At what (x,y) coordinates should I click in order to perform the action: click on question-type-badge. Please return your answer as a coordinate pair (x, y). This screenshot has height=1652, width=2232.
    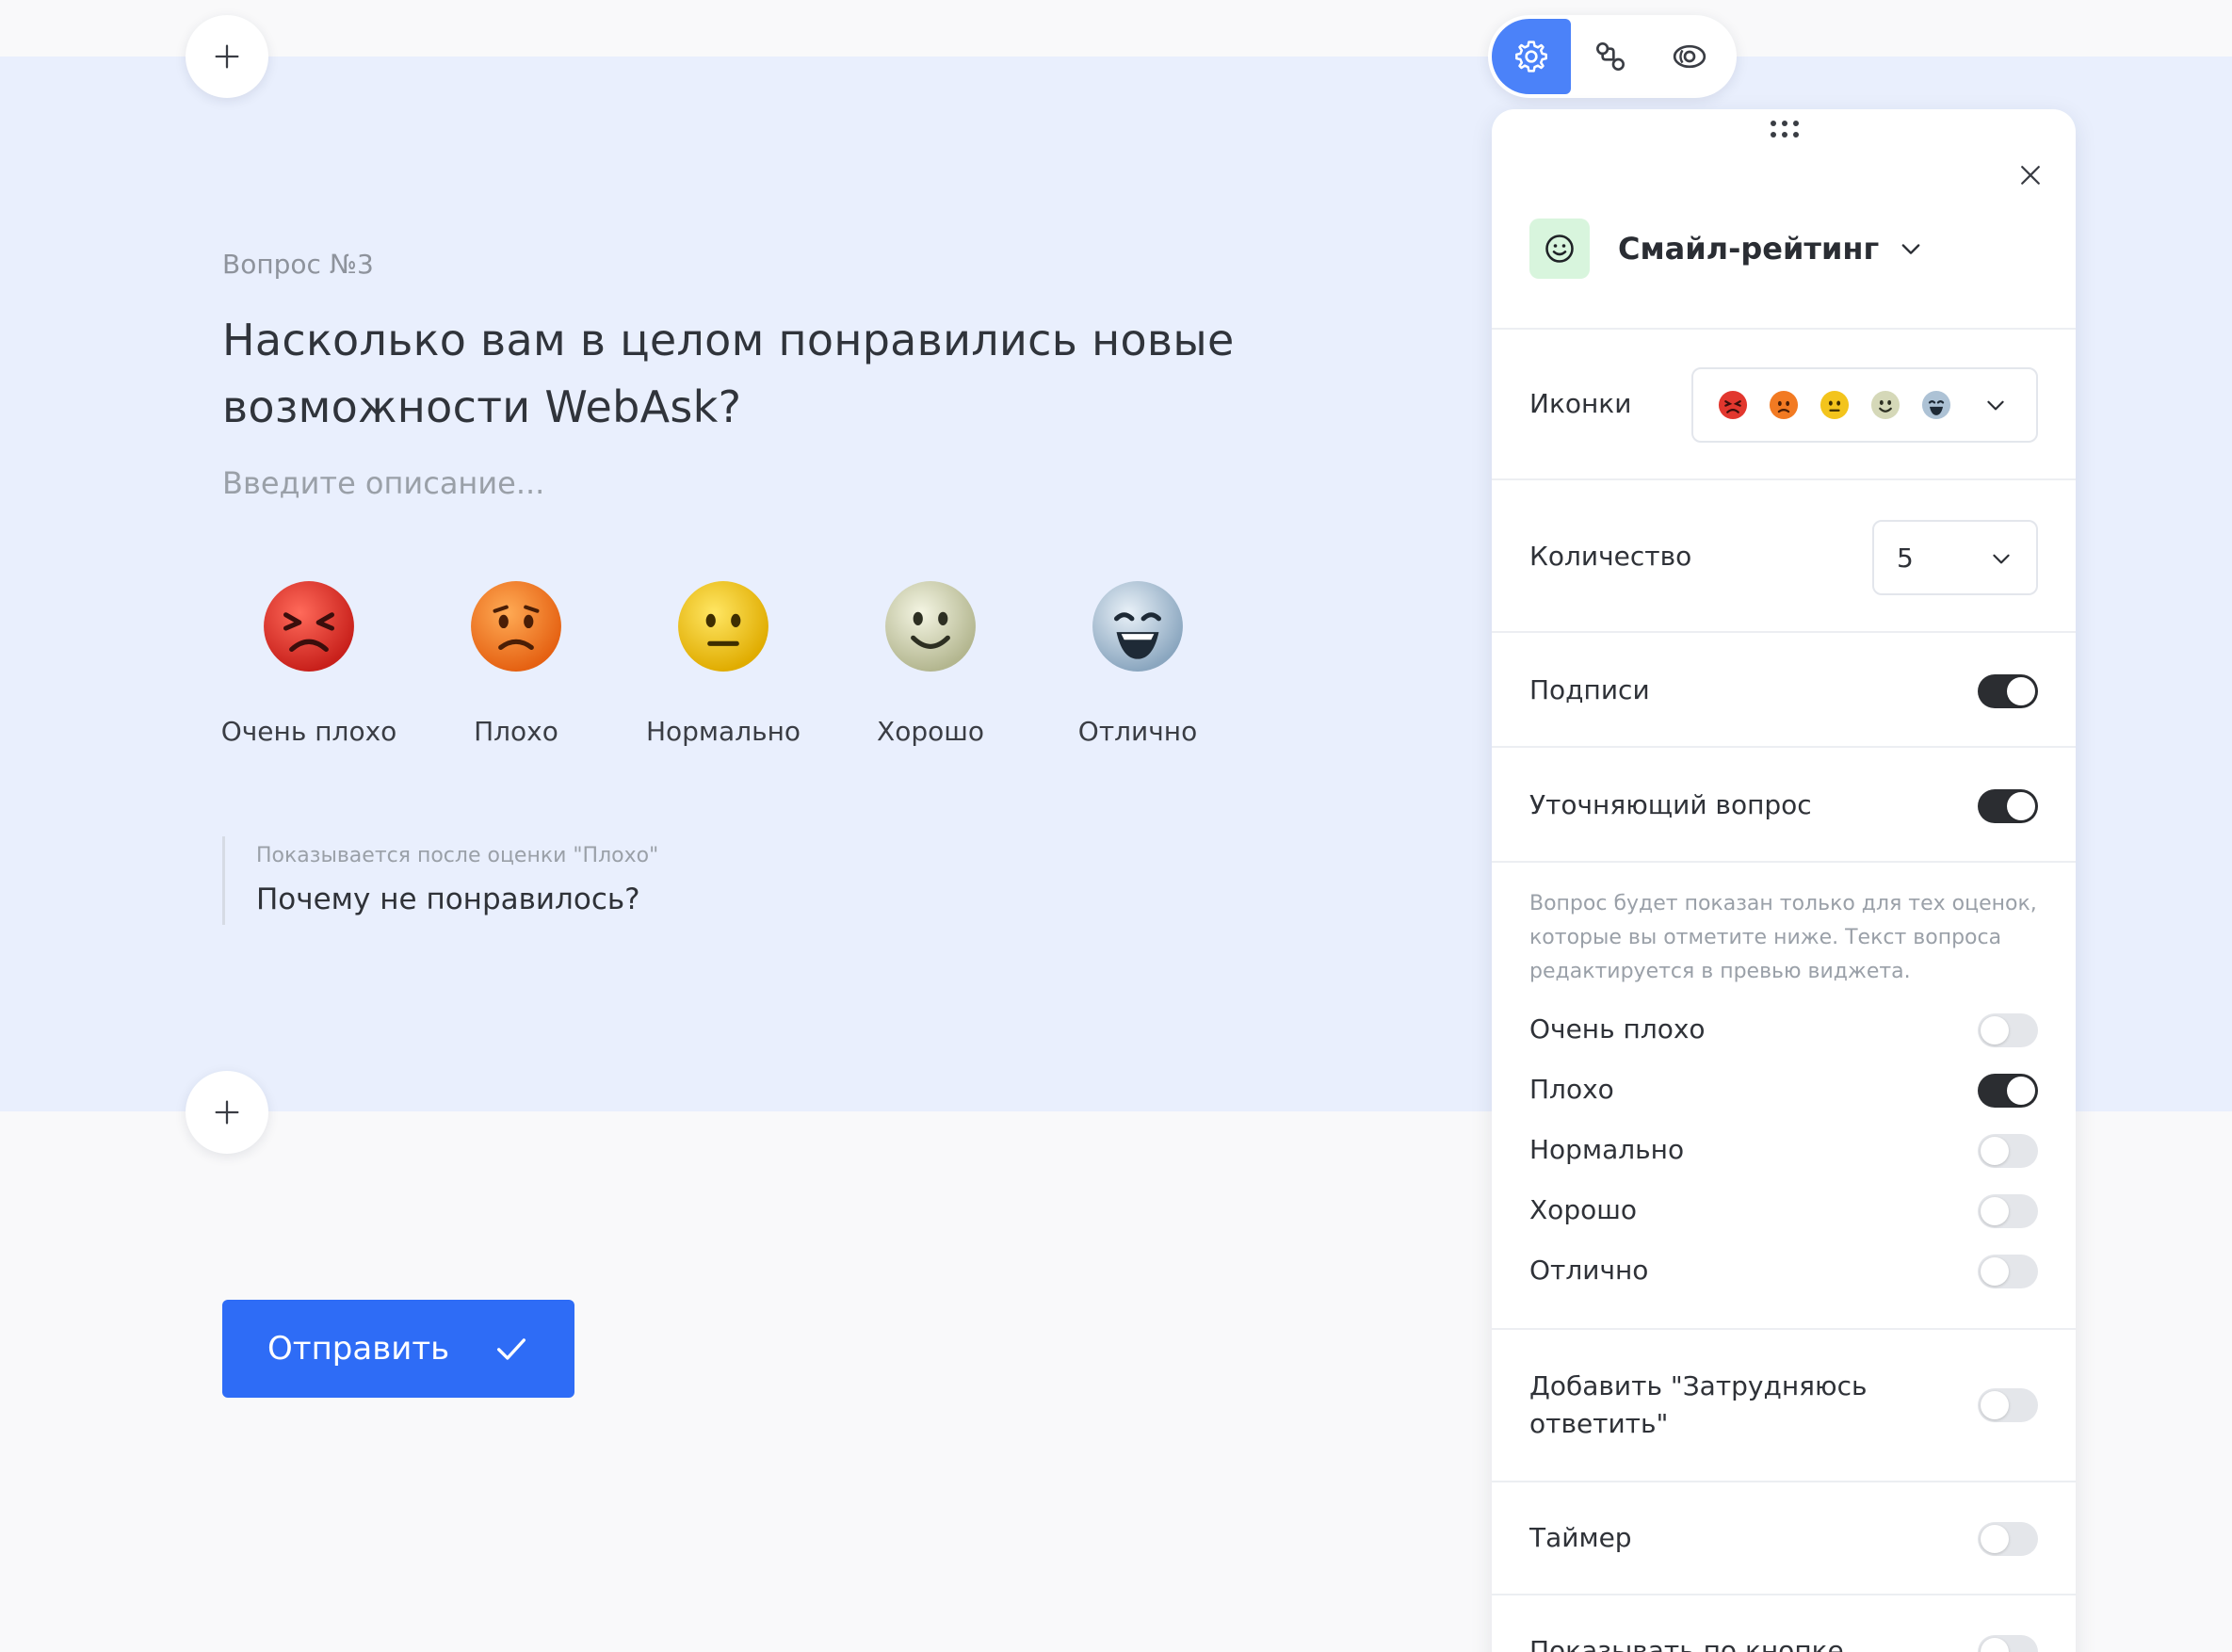
    Looking at the image, I should click on (1559, 249).